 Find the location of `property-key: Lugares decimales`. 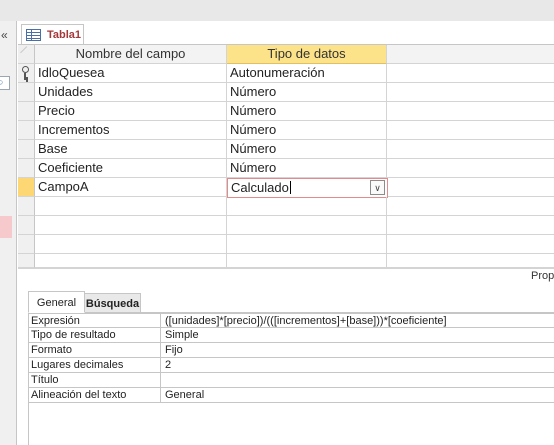

property-key: Lugares decimales is located at coordinates (95, 365).